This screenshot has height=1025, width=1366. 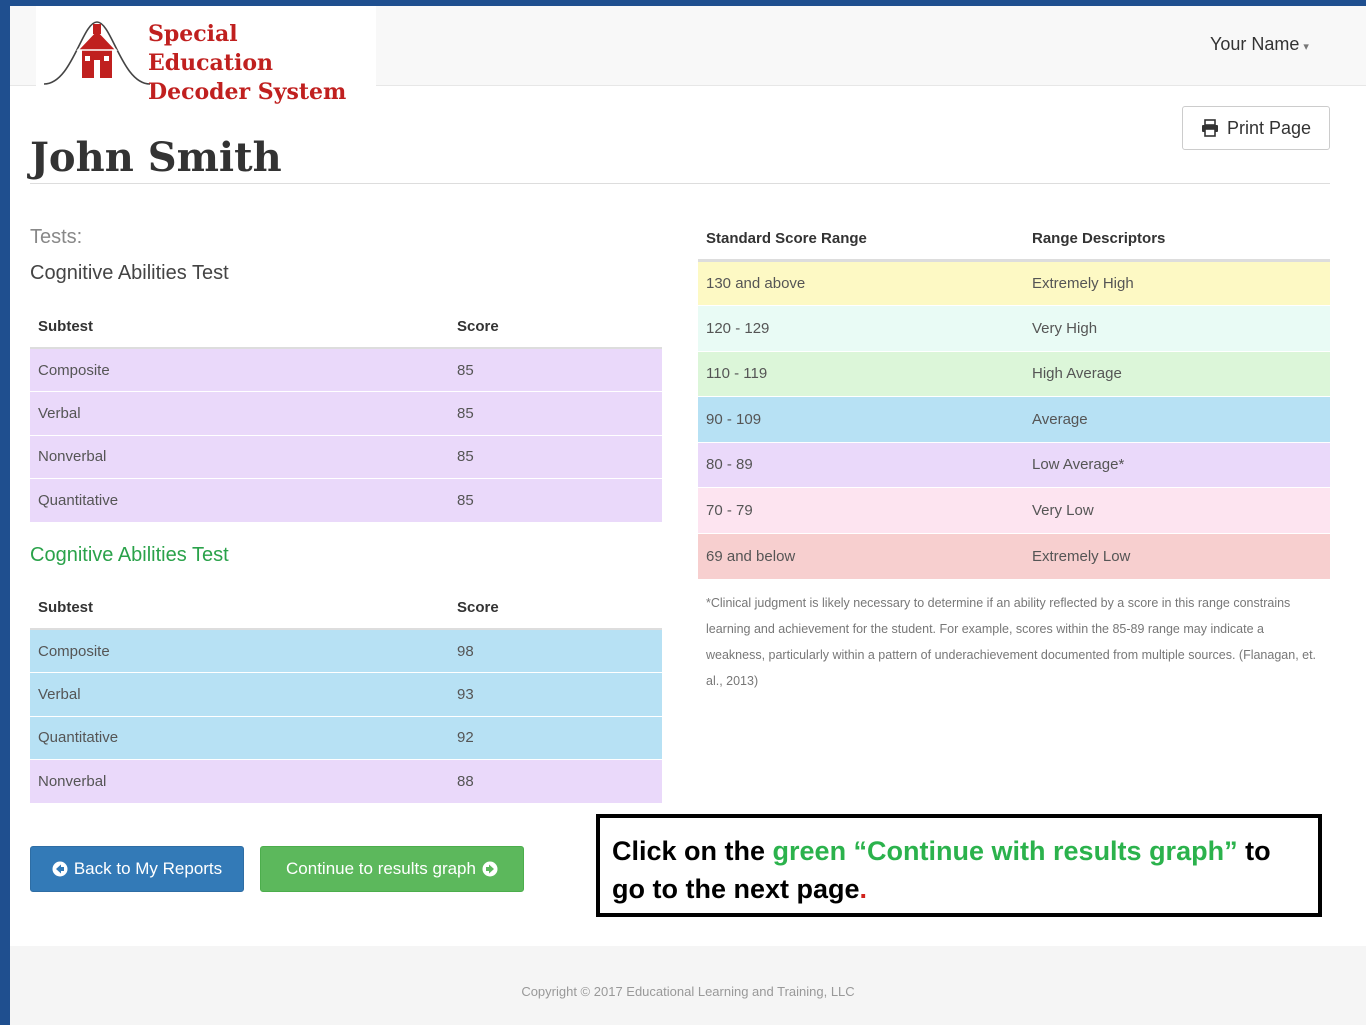 What do you see at coordinates (861, 240) in the screenshot?
I see `column-header-range: Standard Score Range` at bounding box center [861, 240].